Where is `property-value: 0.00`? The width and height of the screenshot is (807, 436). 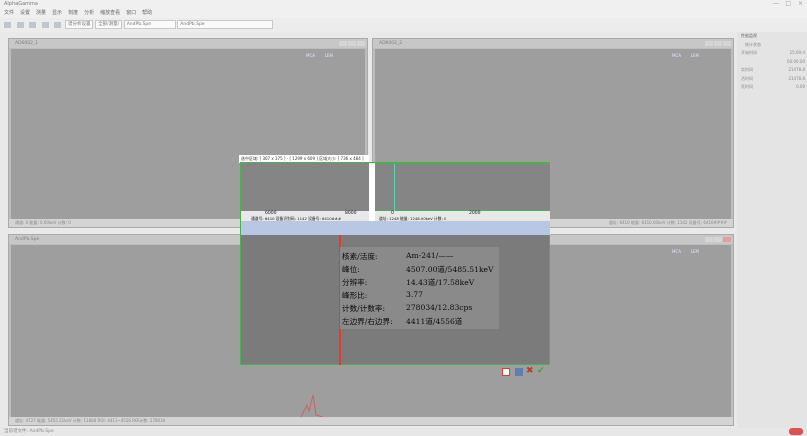
property-value: 0.00 is located at coordinates (800, 86).